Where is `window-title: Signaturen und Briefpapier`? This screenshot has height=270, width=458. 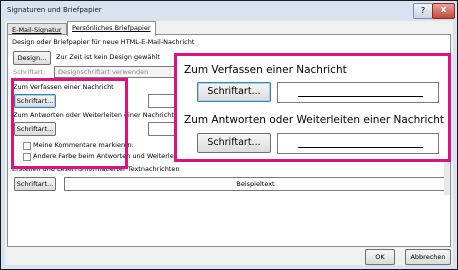 window-title: Signaturen und Briefpapier is located at coordinates (54, 10).